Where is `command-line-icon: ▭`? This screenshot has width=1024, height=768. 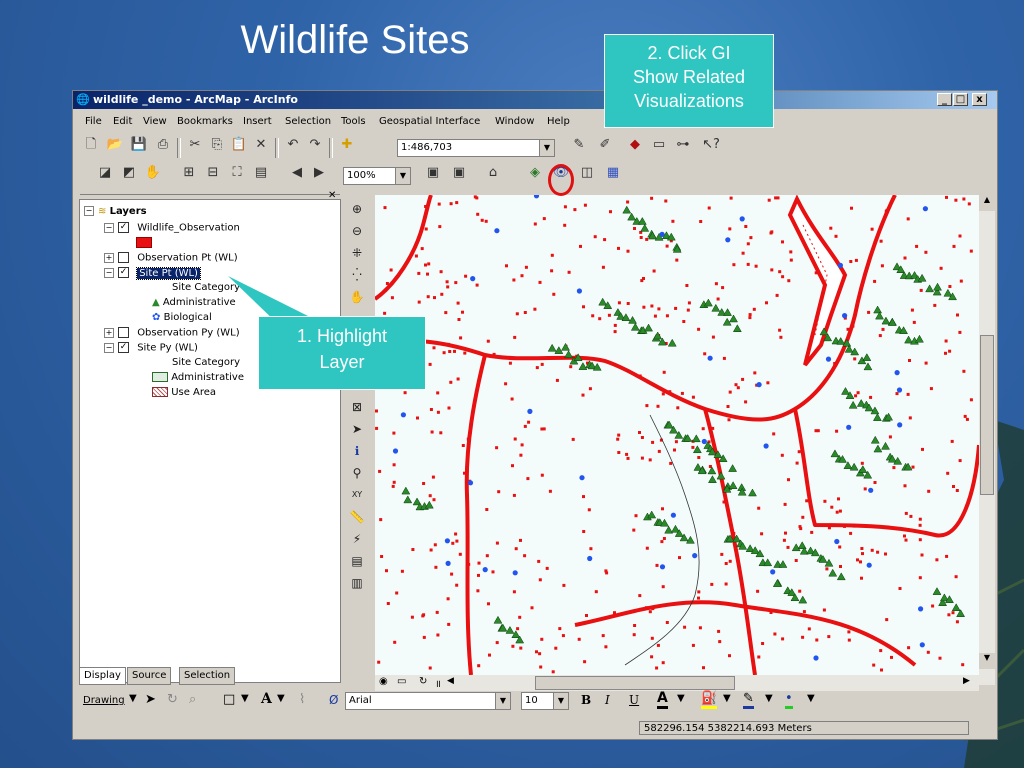 command-line-icon: ▭ is located at coordinates (659, 145).